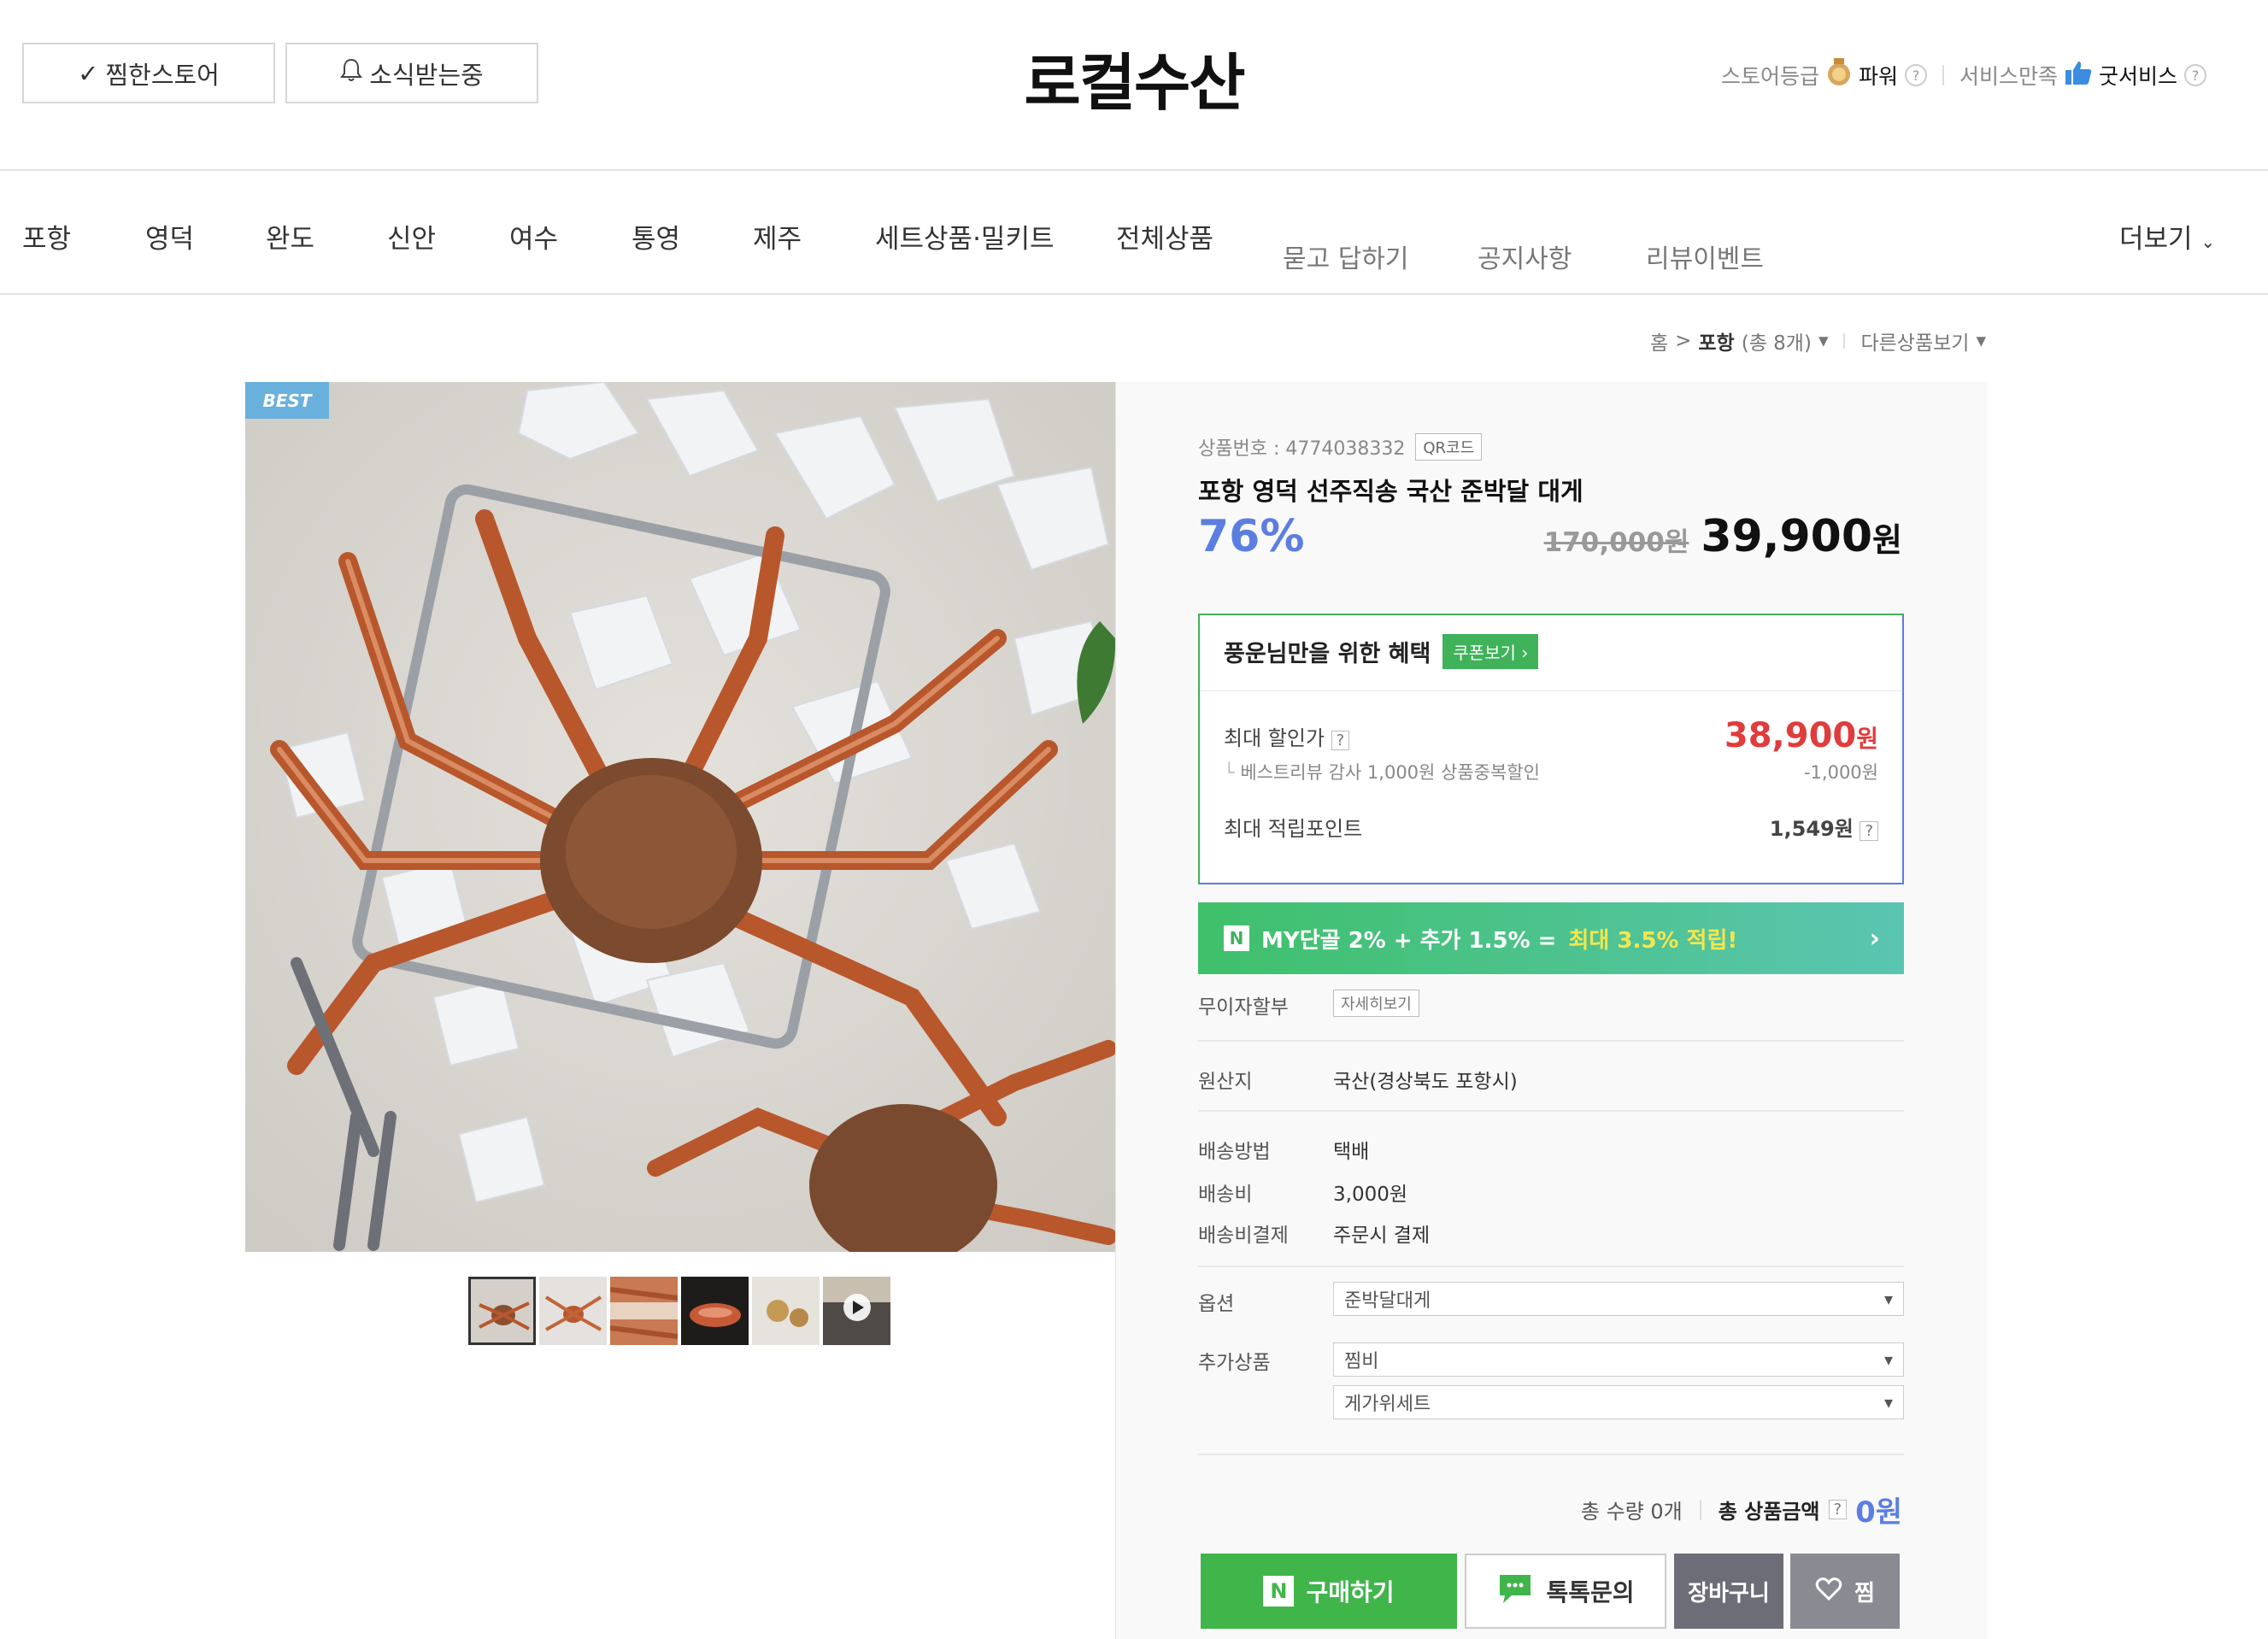  I want to click on talktalk-button: 톡톡문의, so click(1565, 1592).